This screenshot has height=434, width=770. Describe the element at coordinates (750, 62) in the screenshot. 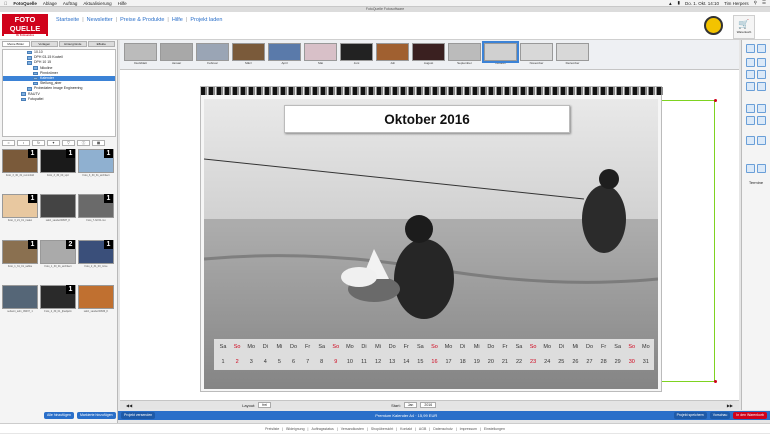

I see `copy-icon` at that location.